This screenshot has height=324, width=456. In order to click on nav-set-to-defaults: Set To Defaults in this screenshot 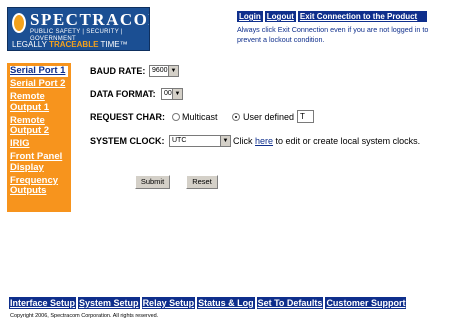, I will do `click(290, 303)`.